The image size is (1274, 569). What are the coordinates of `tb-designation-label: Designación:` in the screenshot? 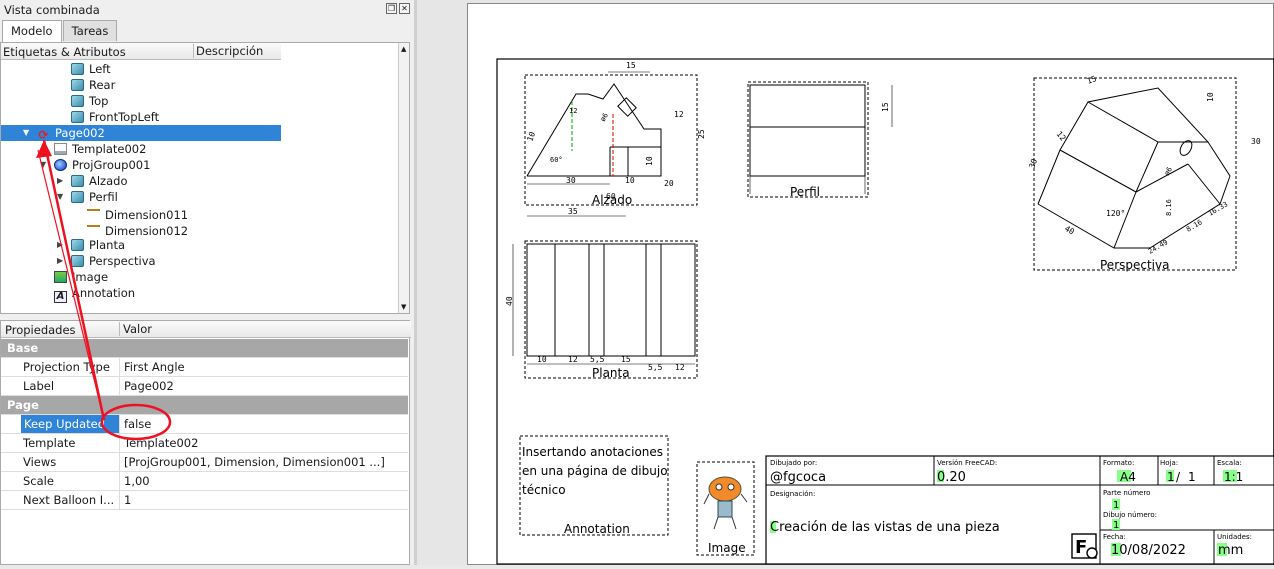 It's located at (792, 494).